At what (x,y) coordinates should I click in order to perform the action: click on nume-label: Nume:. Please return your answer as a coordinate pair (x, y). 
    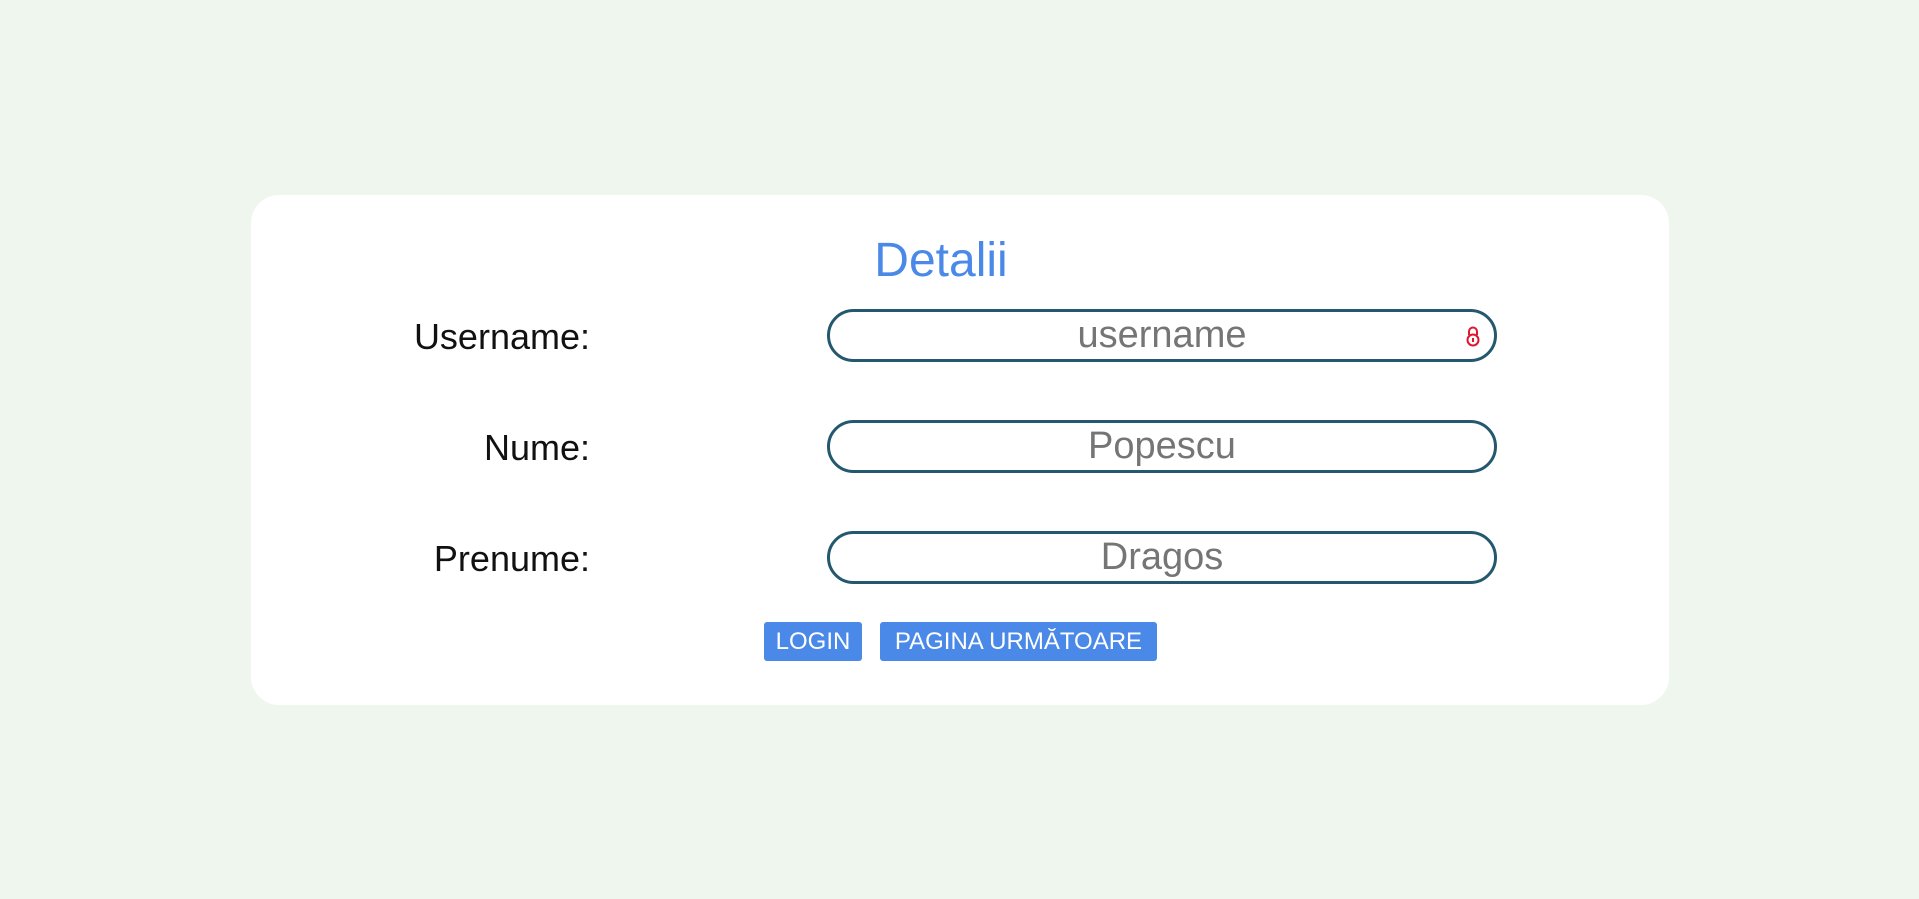
    Looking at the image, I should click on (536, 447).